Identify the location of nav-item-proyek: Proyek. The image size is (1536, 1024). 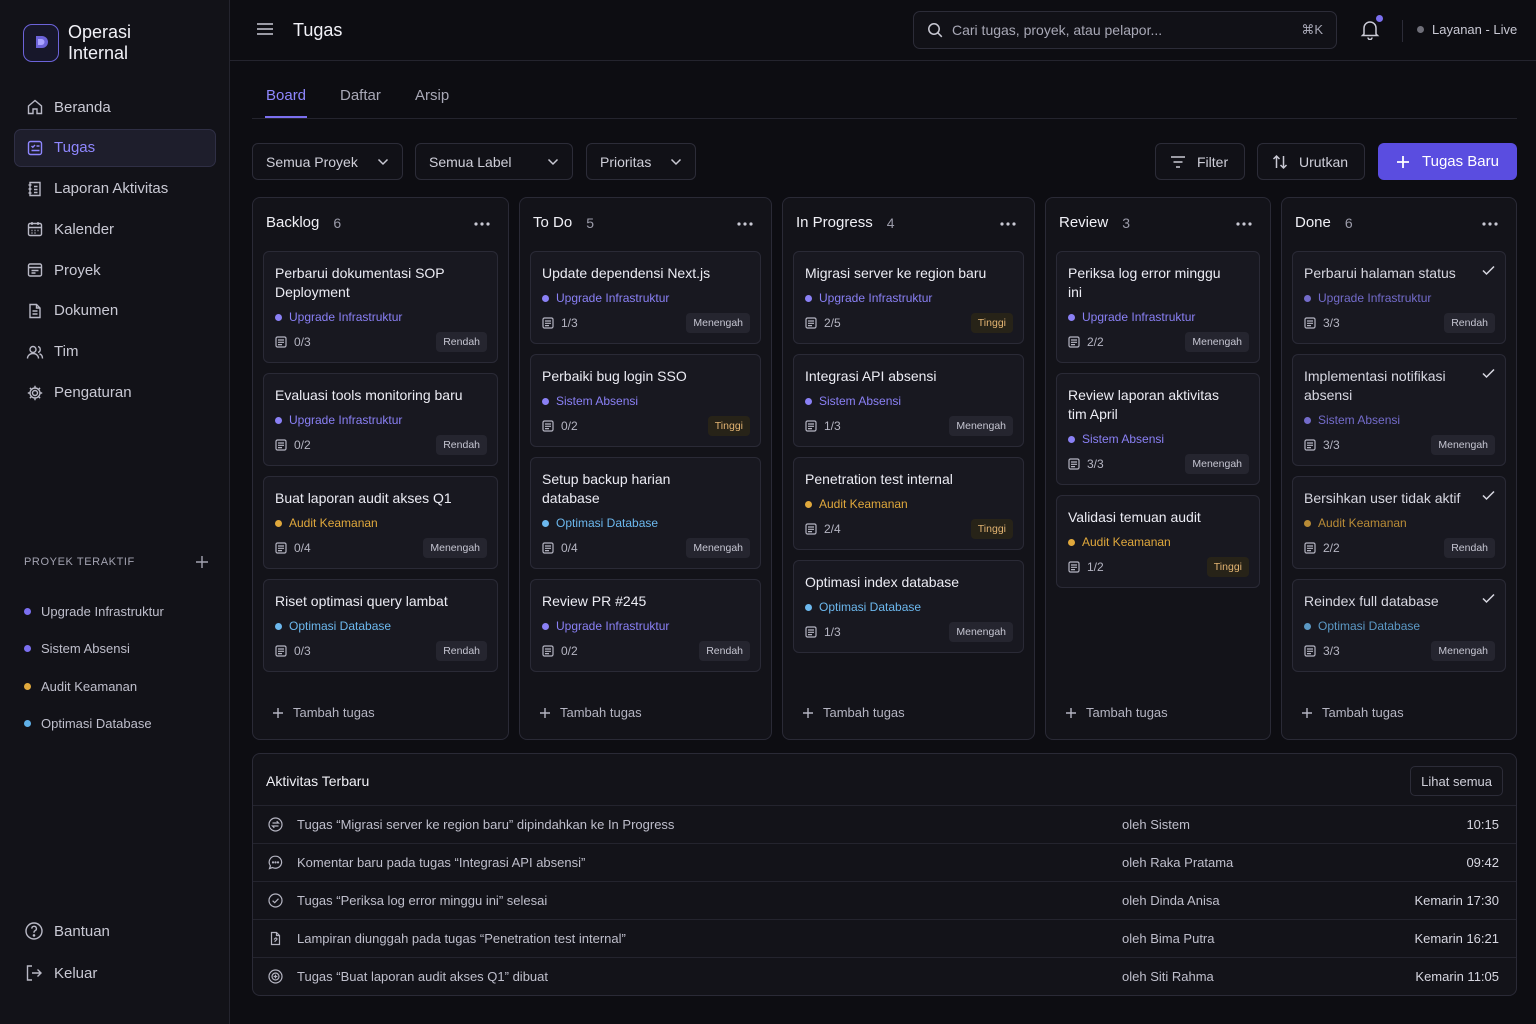
(115, 270).